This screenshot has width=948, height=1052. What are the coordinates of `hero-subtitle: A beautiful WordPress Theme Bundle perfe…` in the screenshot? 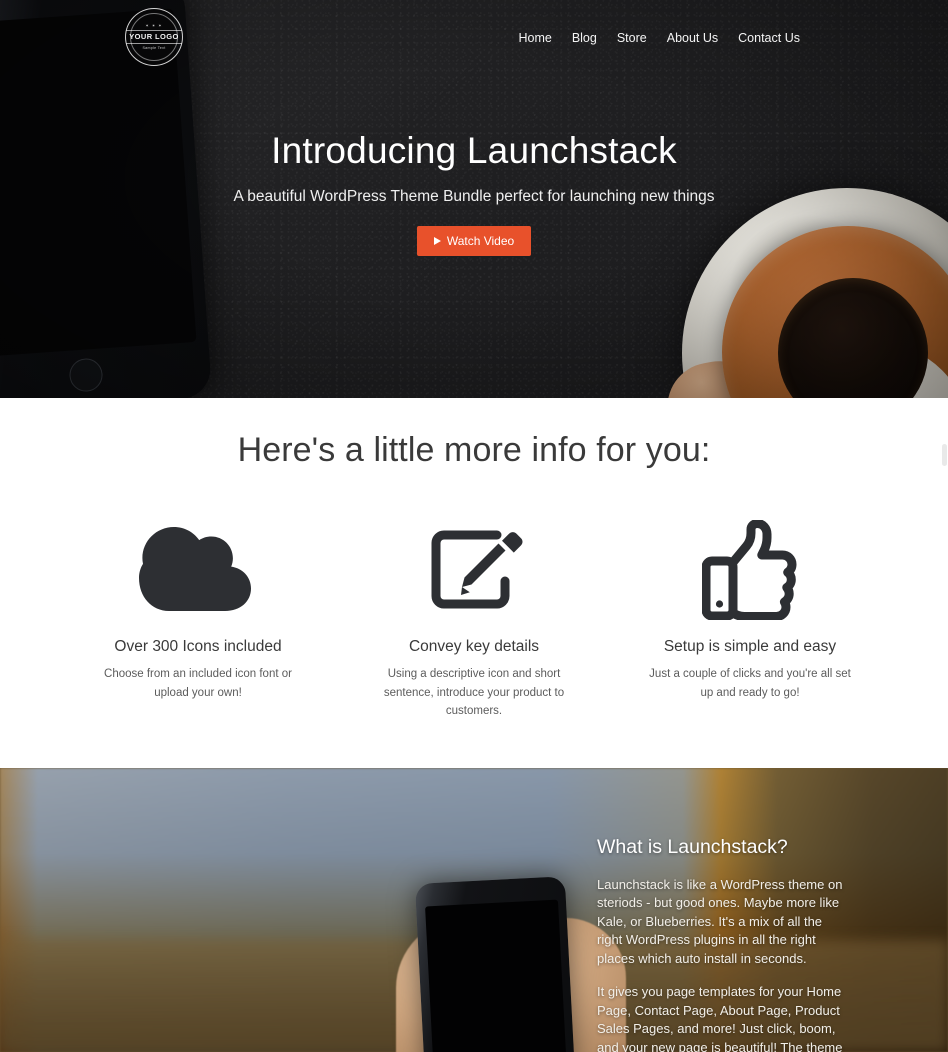 It's located at (474, 196).